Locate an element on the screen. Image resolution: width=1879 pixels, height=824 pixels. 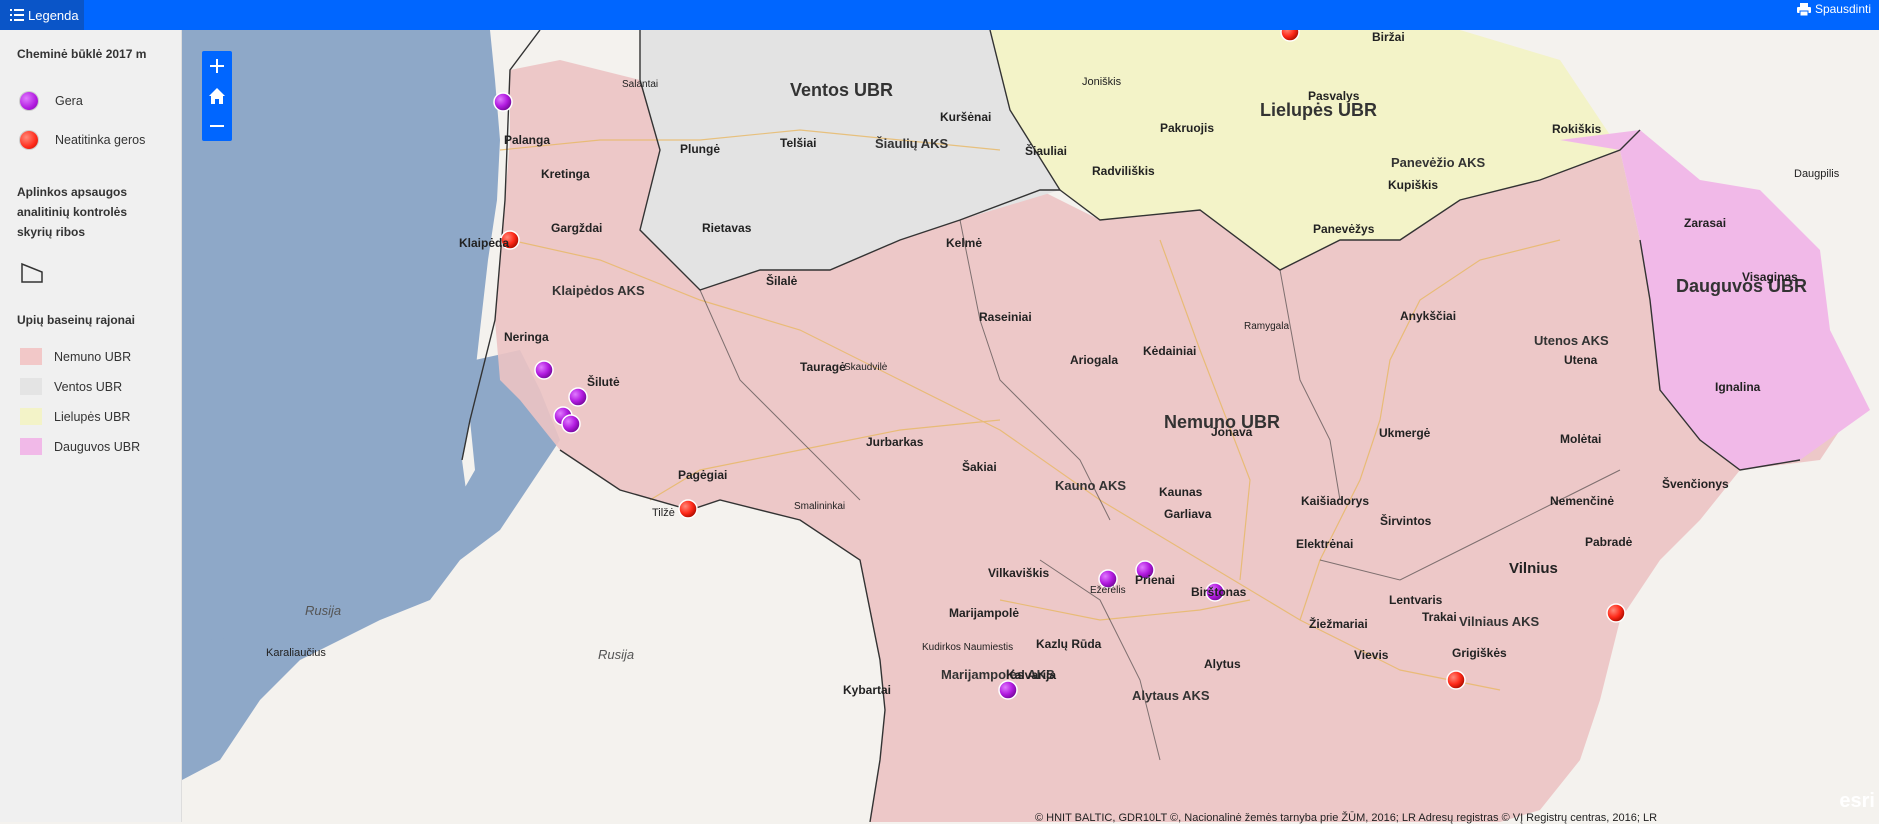
zoom-controls is located at coordinates (217, 96).